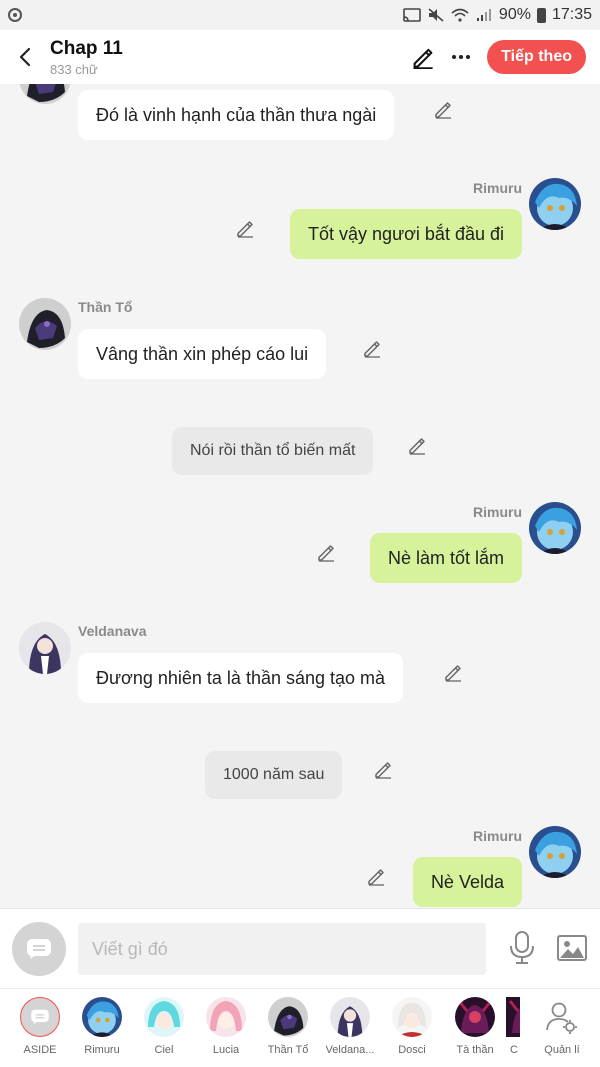  I want to click on pencil-icon, so click(423, 58).